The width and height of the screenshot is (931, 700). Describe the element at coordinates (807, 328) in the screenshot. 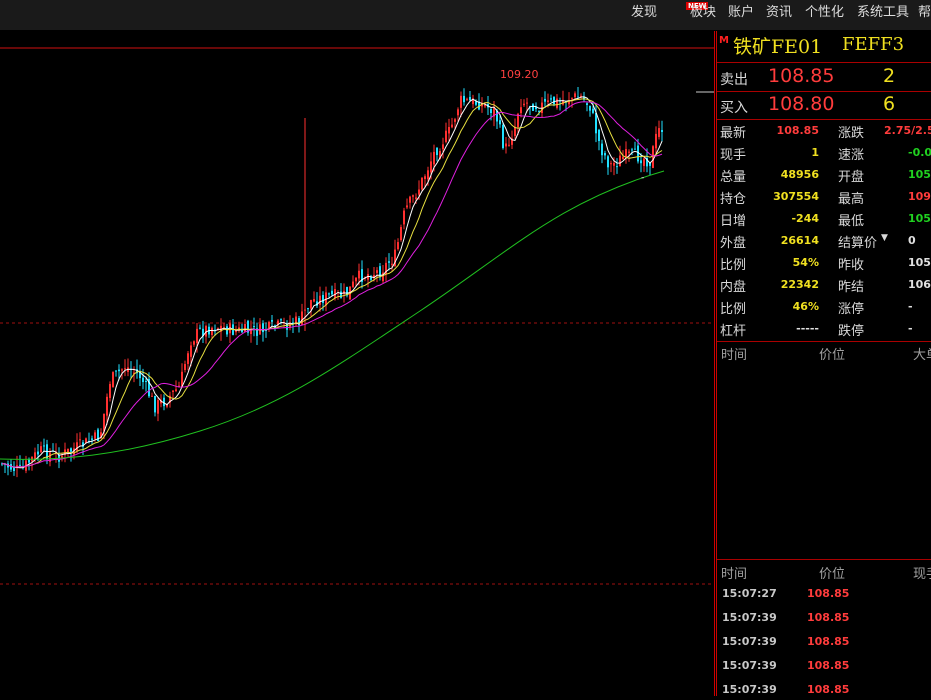

I see `stat-value: -----` at that location.